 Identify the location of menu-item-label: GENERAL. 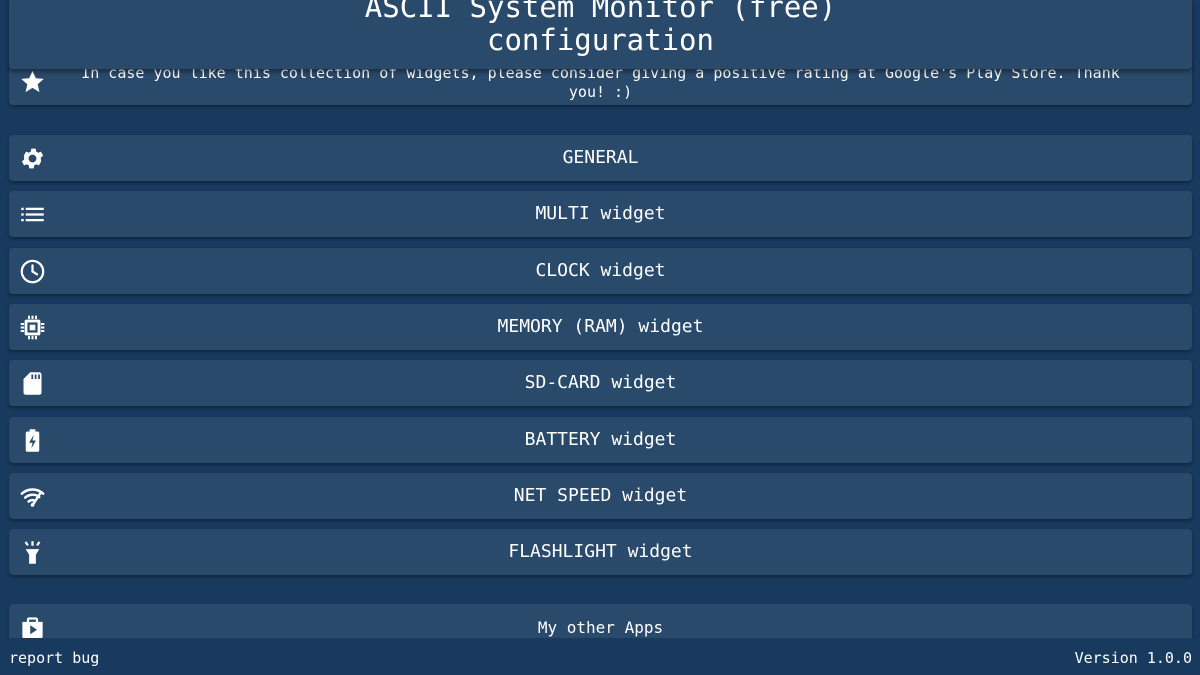
(600, 157).